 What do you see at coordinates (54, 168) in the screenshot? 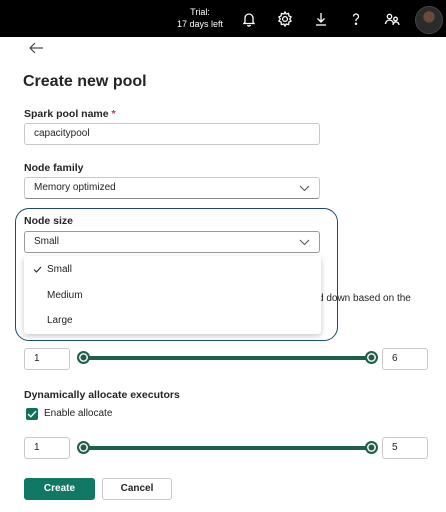
I see `node-family-label: Node family` at bounding box center [54, 168].